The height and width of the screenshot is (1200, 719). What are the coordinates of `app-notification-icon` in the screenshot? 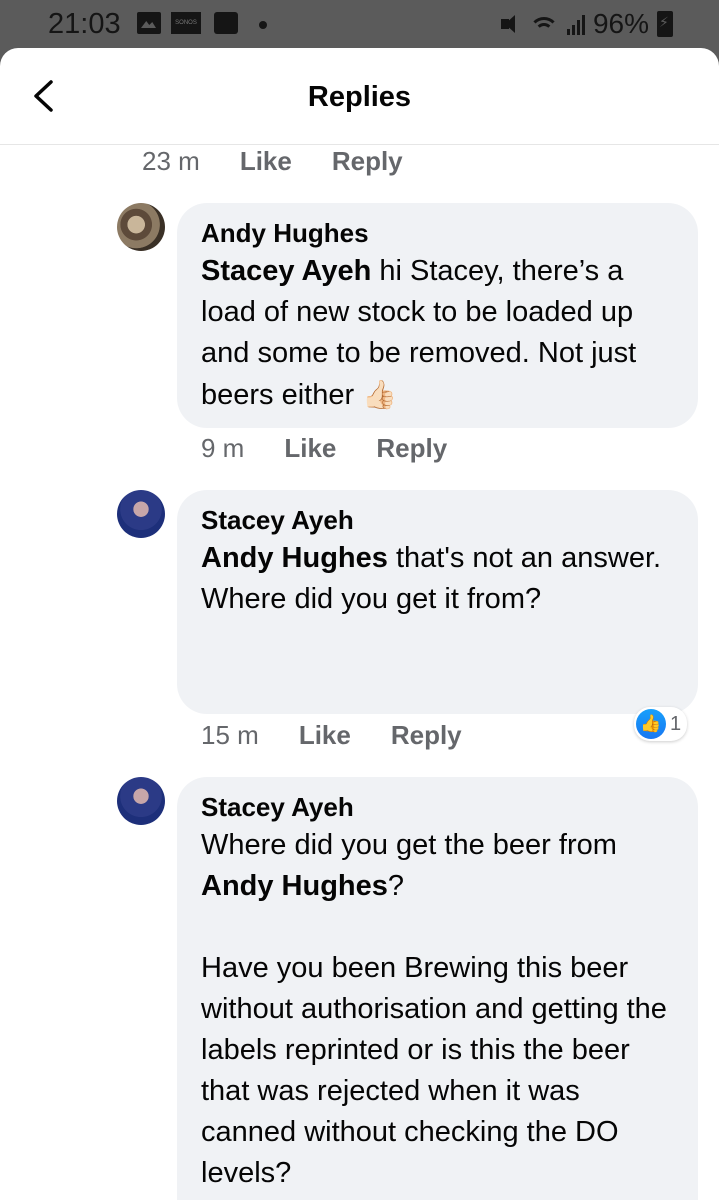 It's located at (226, 23).